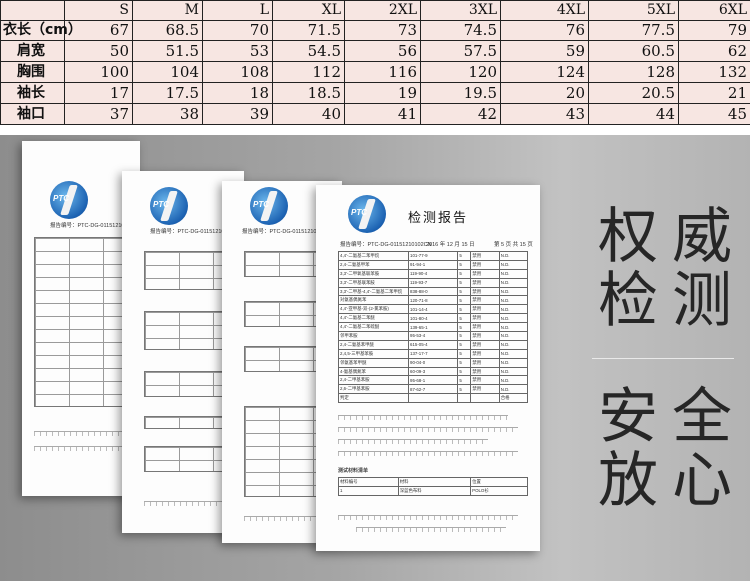 The width and height of the screenshot is (750, 581). Describe the element at coordinates (32, 114) in the screenshot. I see `size-row-label: 袖口` at that location.